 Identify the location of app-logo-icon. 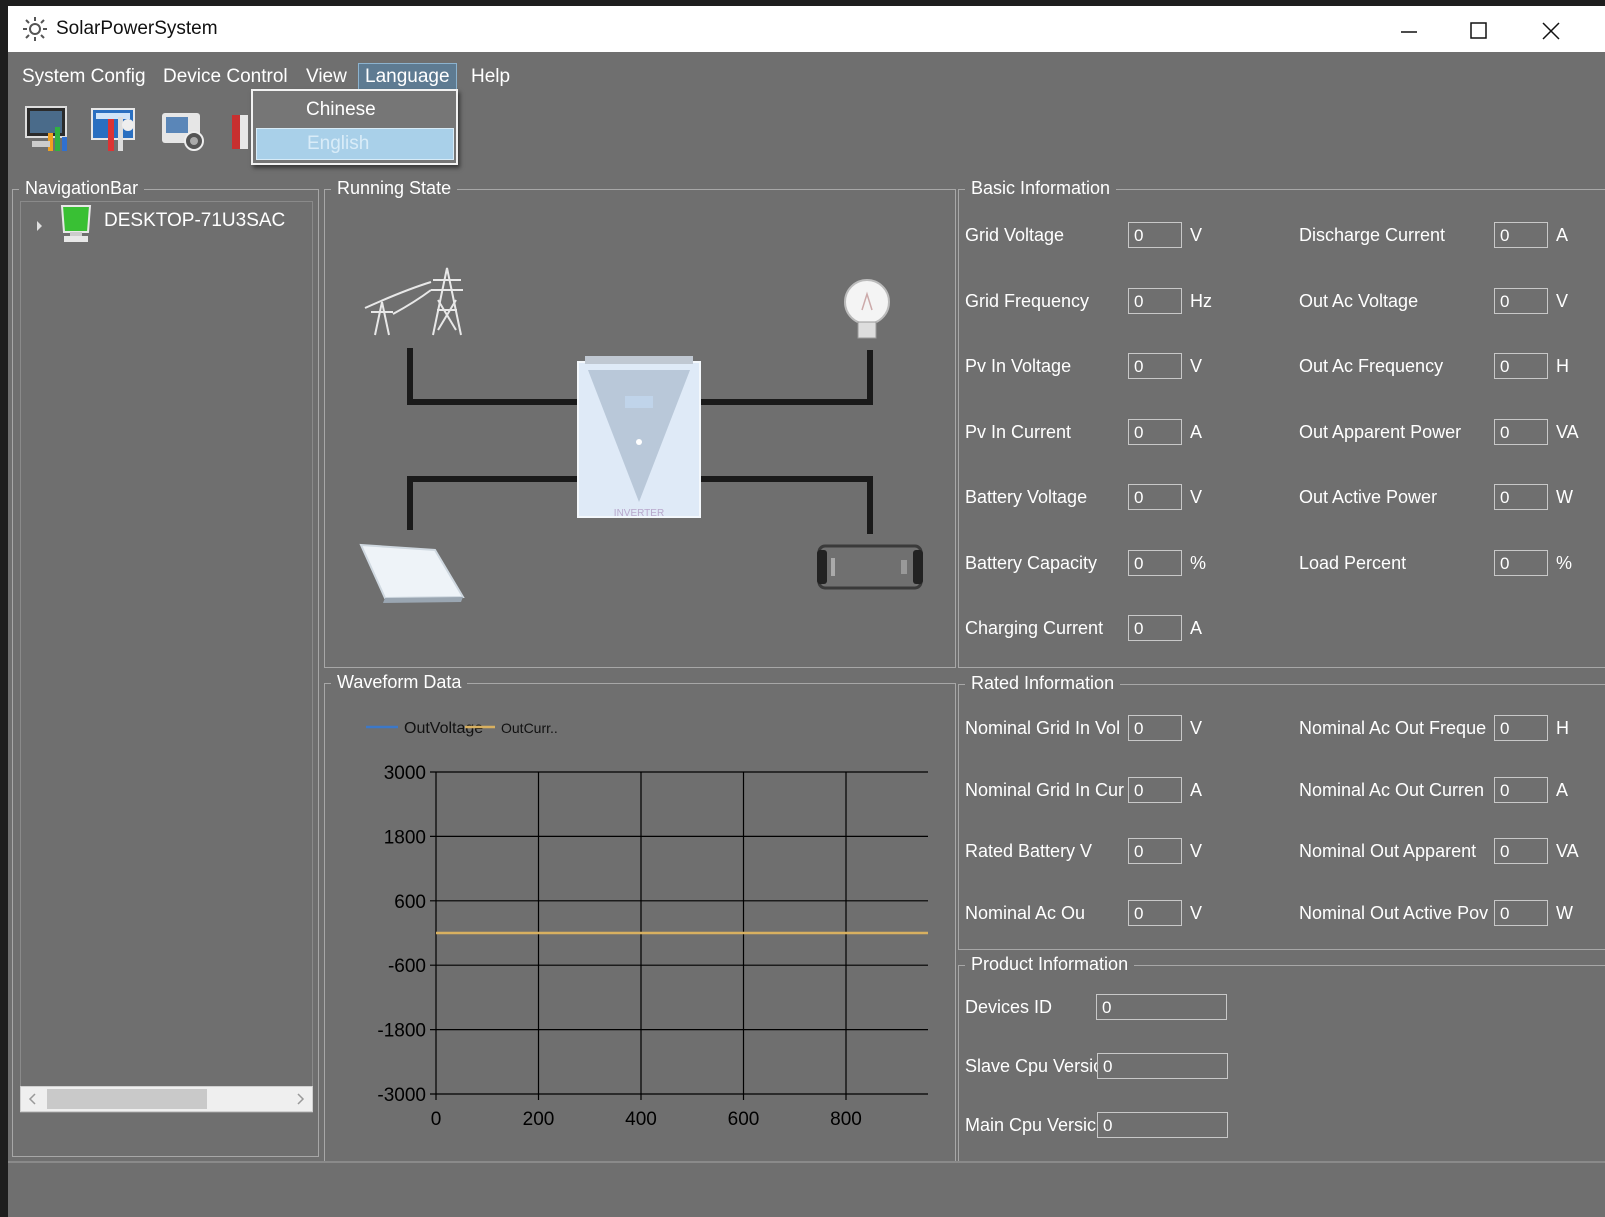
(35, 29).